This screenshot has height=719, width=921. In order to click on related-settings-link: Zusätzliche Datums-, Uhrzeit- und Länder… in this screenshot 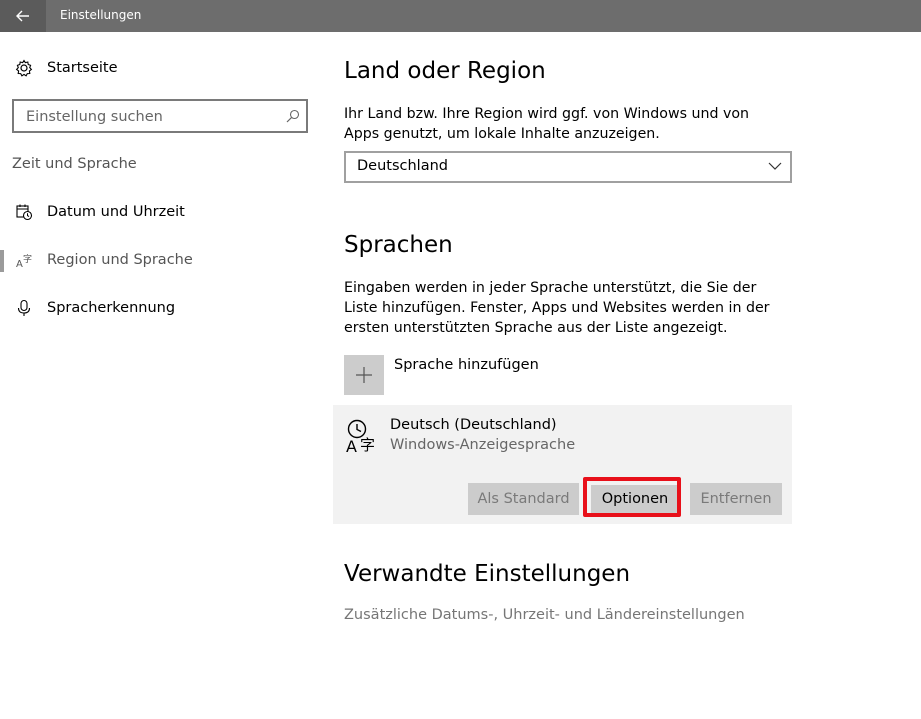, I will do `click(544, 615)`.